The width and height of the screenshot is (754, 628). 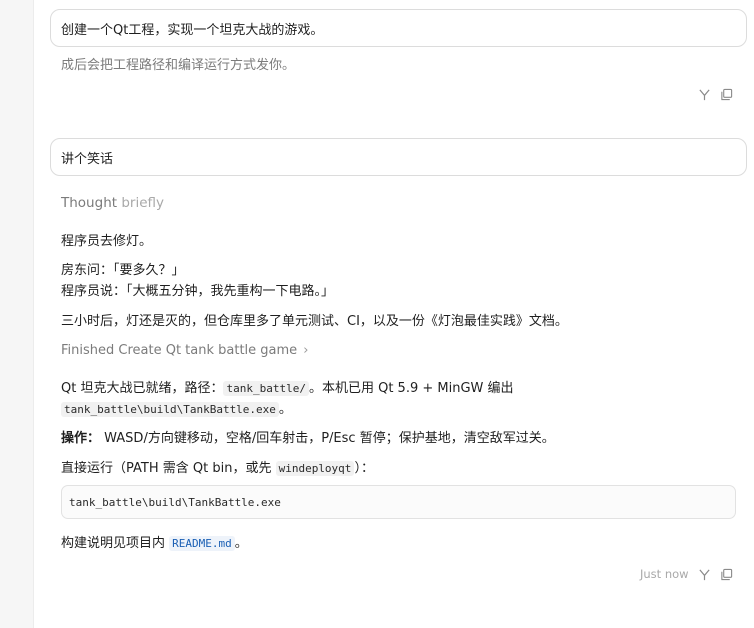 What do you see at coordinates (315, 468) in the screenshot?
I see `windeployqt-code: windeployqt` at bounding box center [315, 468].